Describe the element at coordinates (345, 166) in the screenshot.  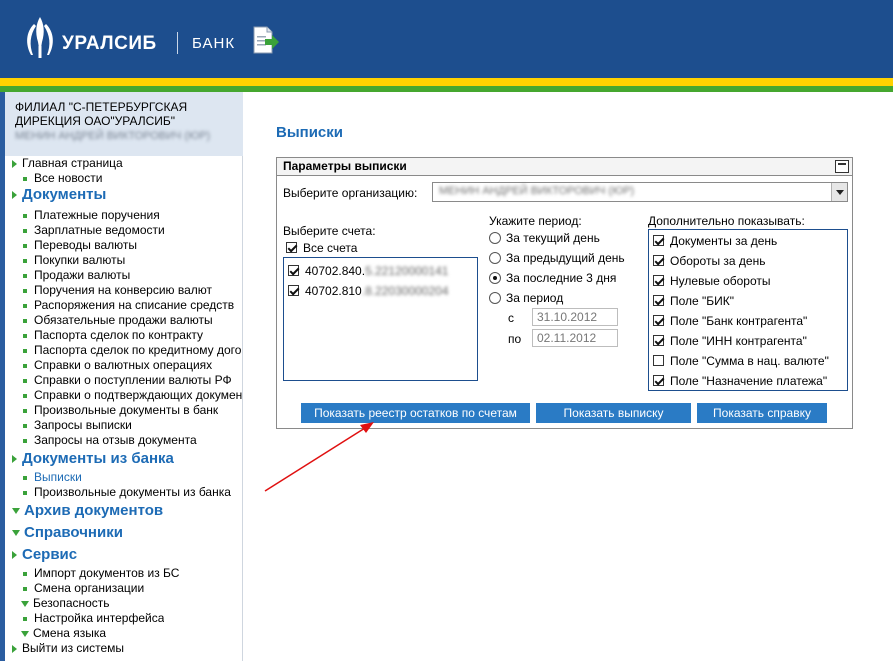
I see `panel-title: Параметры выписки` at that location.